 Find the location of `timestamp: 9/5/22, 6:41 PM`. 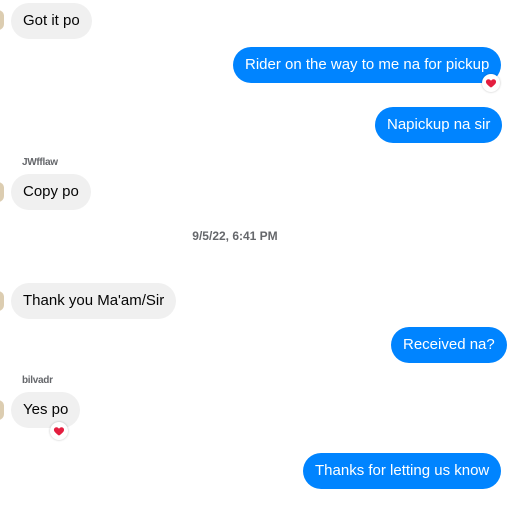

timestamp: 9/5/22, 6:41 PM is located at coordinates (235, 236).